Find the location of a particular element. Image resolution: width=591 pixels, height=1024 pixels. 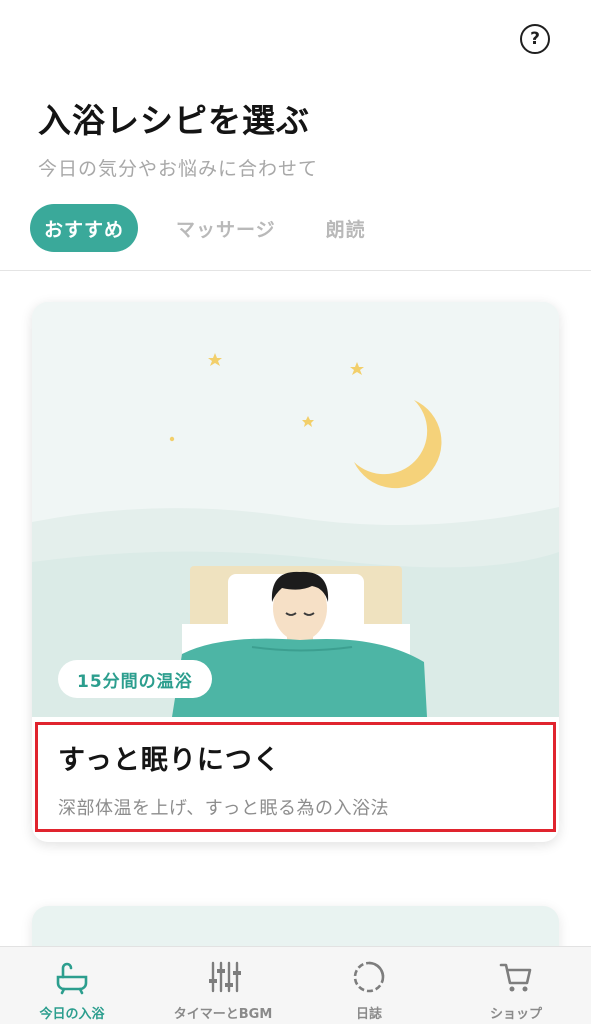

nav-item-timer-bgm: タイマーとBGM is located at coordinates (223, 985).